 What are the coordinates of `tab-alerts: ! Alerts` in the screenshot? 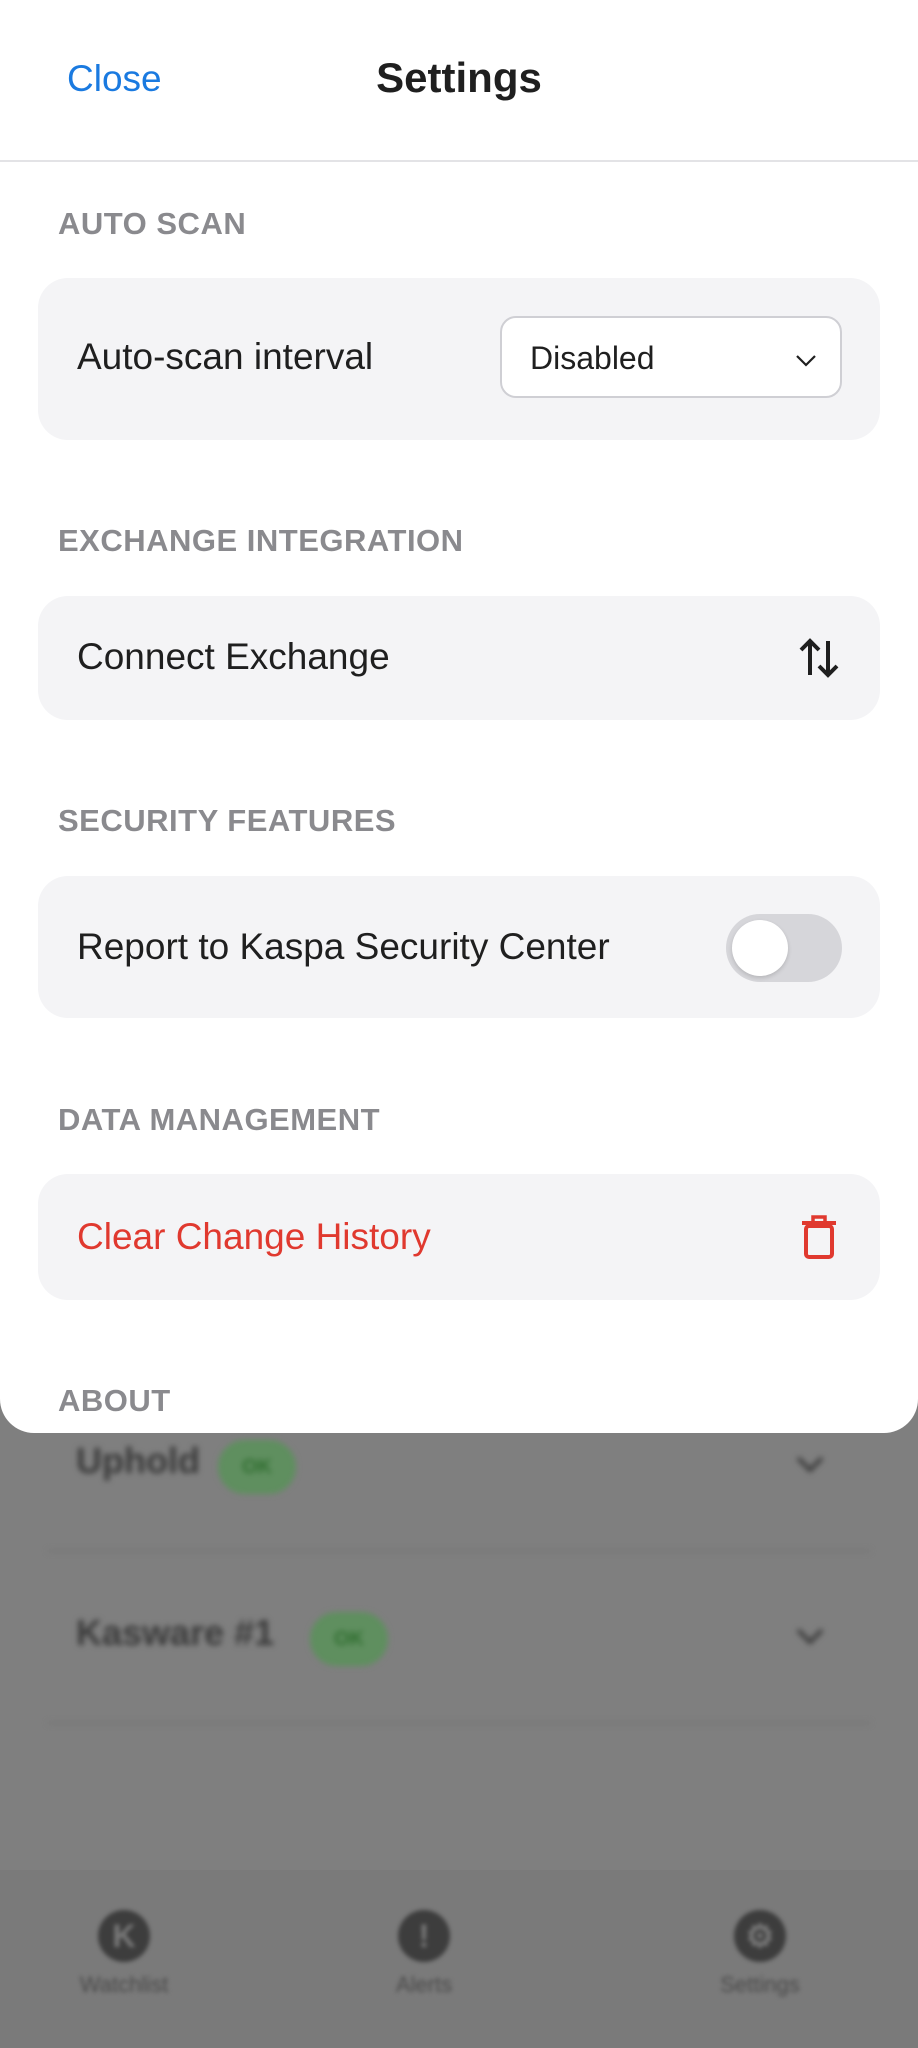 It's located at (424, 1954).